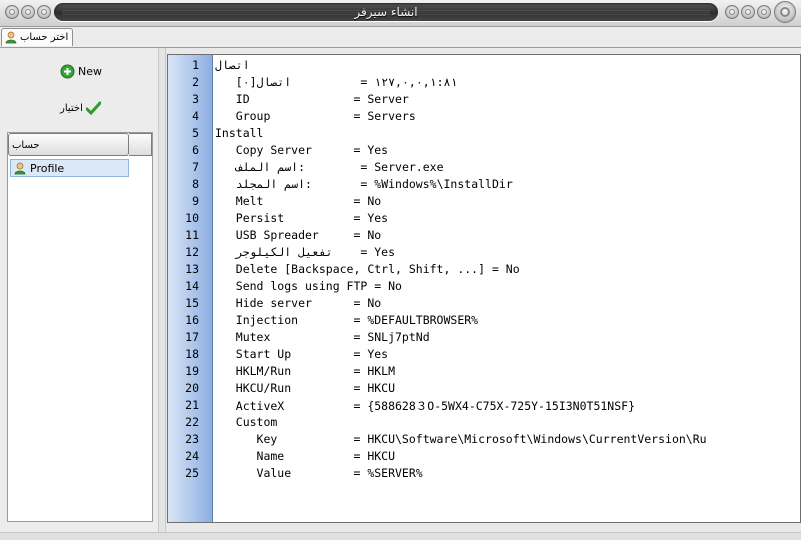 The width and height of the screenshot is (801, 540). What do you see at coordinates (28, 12) in the screenshot?
I see `window-pin-icon` at bounding box center [28, 12].